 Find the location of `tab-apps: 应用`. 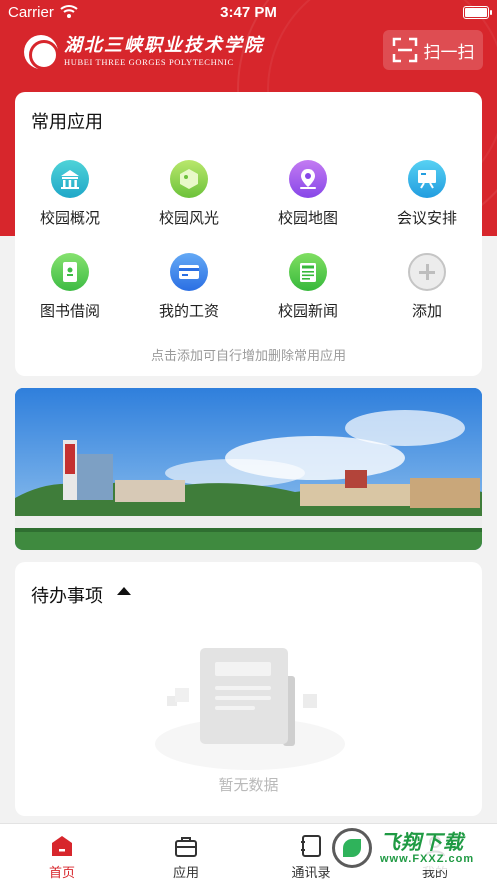

tab-apps: 应用 is located at coordinates (186, 853).